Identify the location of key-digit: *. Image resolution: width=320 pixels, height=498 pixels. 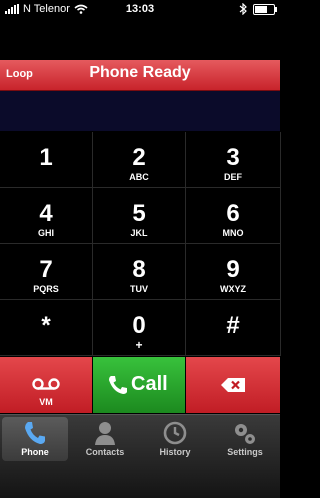
(46, 325).